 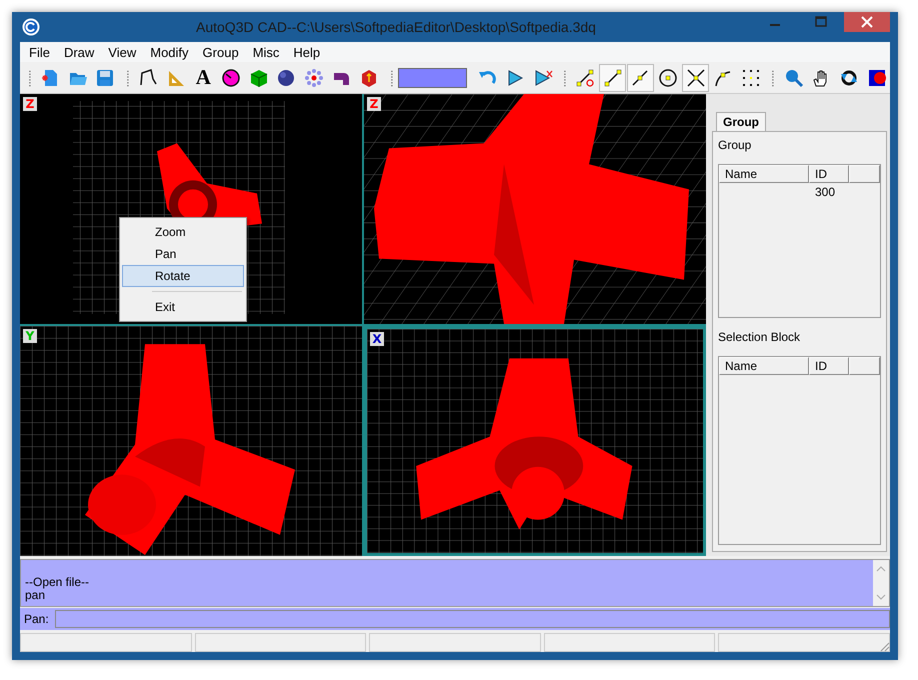 What do you see at coordinates (542, 78) in the screenshot?
I see `triangle-cross-icon` at bounding box center [542, 78].